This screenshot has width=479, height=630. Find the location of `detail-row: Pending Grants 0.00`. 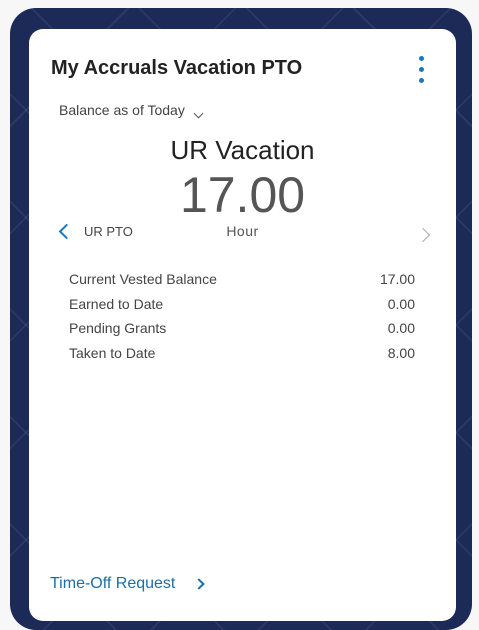

detail-row: Pending Grants 0.00 is located at coordinates (242, 332).